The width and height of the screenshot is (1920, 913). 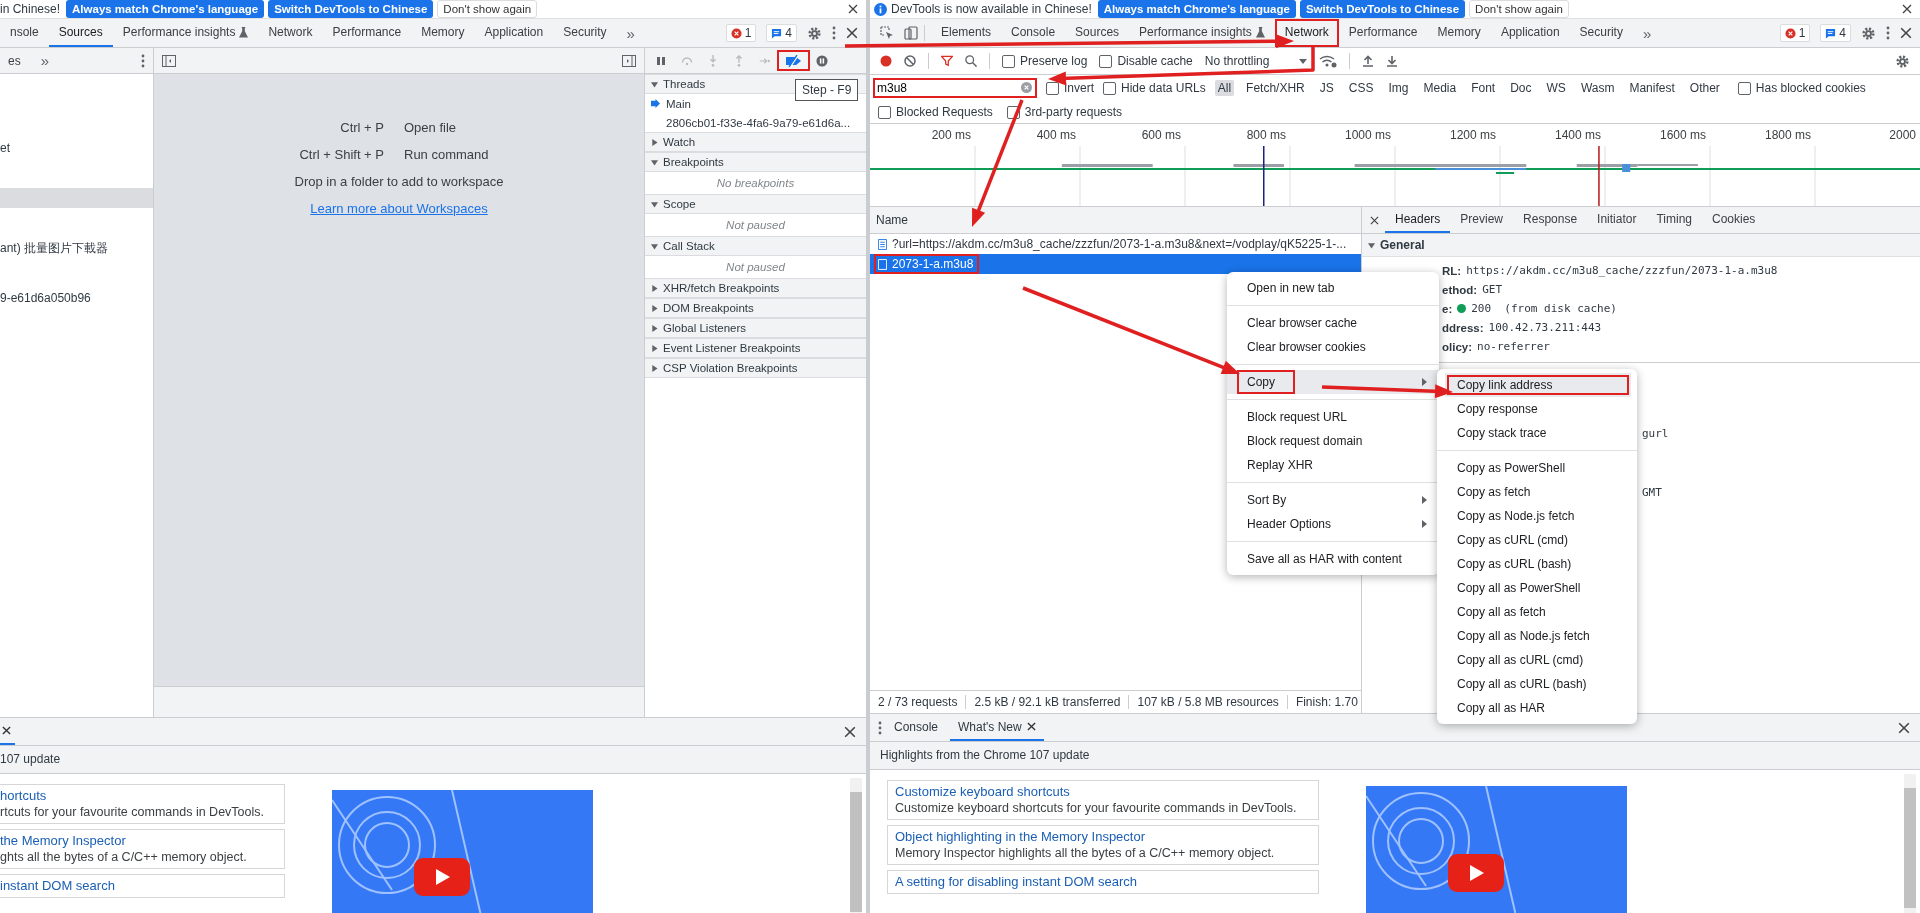 What do you see at coordinates (1115, 264) in the screenshot?
I see `request-row: 2073-1-a.m3u8` at bounding box center [1115, 264].